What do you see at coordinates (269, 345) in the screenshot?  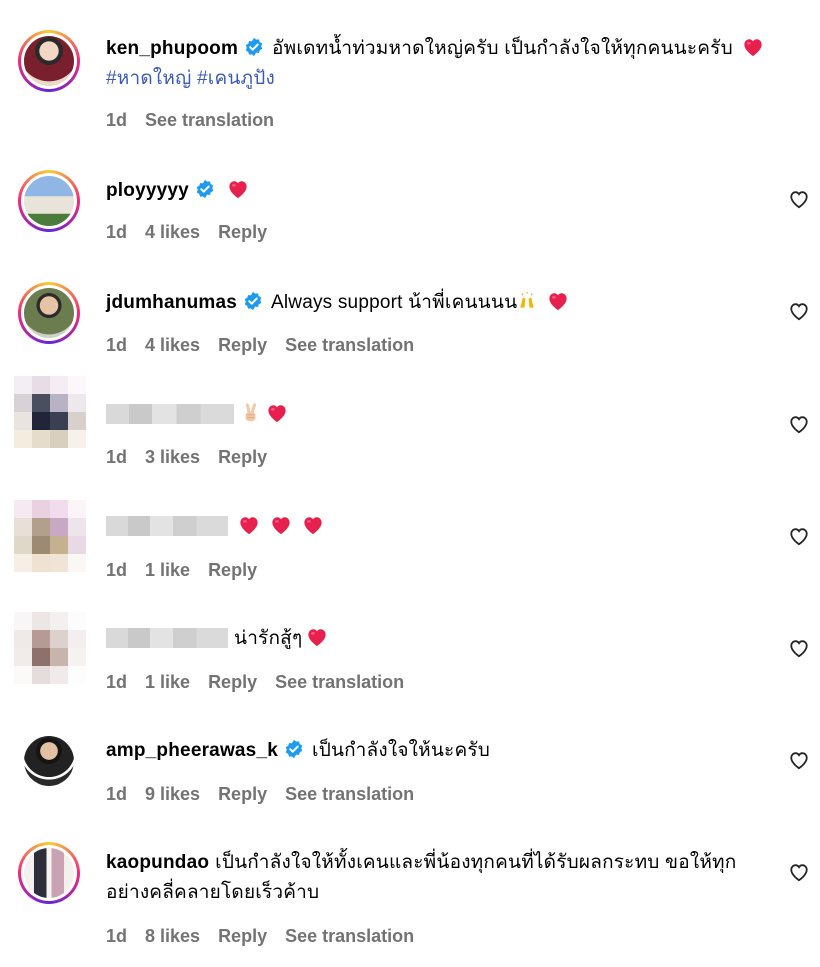 I see `comment-meta: 1d 4 likes Reply See translation` at bounding box center [269, 345].